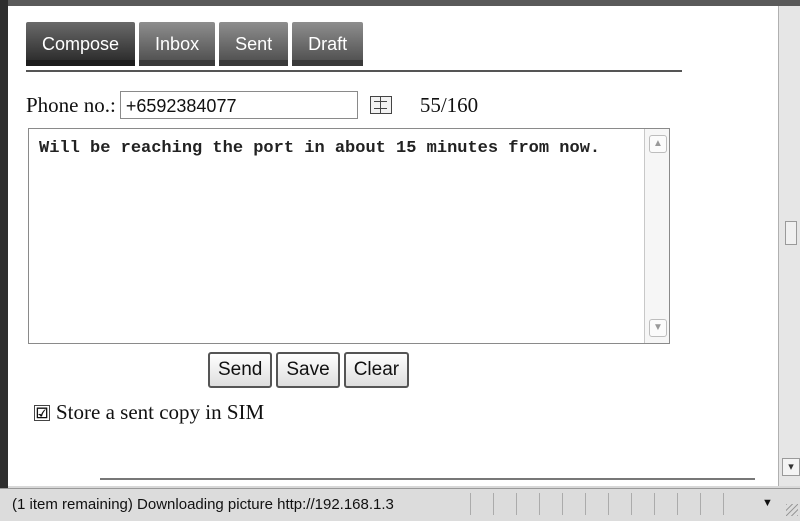  What do you see at coordinates (791, 467) in the screenshot?
I see `scroll-down-arrow-icon: ▾` at bounding box center [791, 467].